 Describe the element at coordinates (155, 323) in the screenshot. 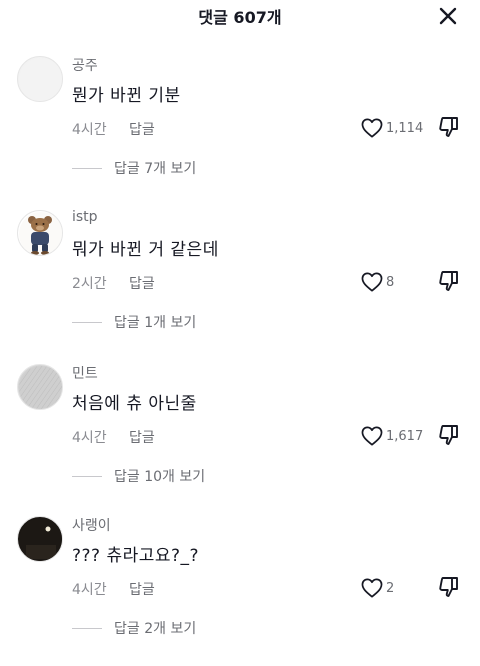

I see `view-replies-label: 답글 1개 보기` at that location.